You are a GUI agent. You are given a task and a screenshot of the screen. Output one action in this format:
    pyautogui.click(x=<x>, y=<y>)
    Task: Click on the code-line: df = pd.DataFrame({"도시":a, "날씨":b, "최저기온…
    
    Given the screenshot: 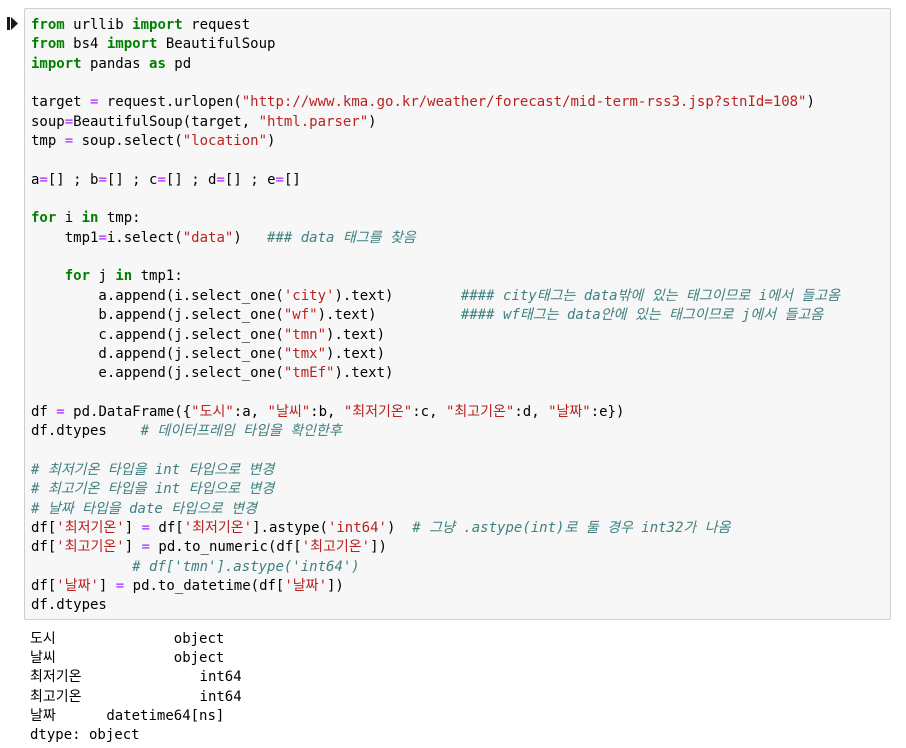 What is the action you would take?
    pyautogui.click(x=435, y=412)
    